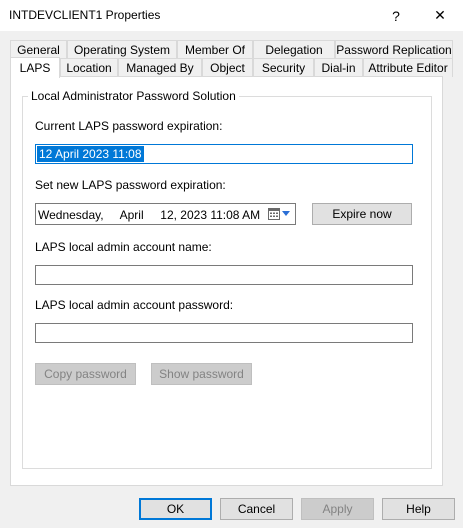  What do you see at coordinates (231, 15) in the screenshot?
I see `title-bar: INTDEVCLIENT1 Properties ? ✕` at bounding box center [231, 15].